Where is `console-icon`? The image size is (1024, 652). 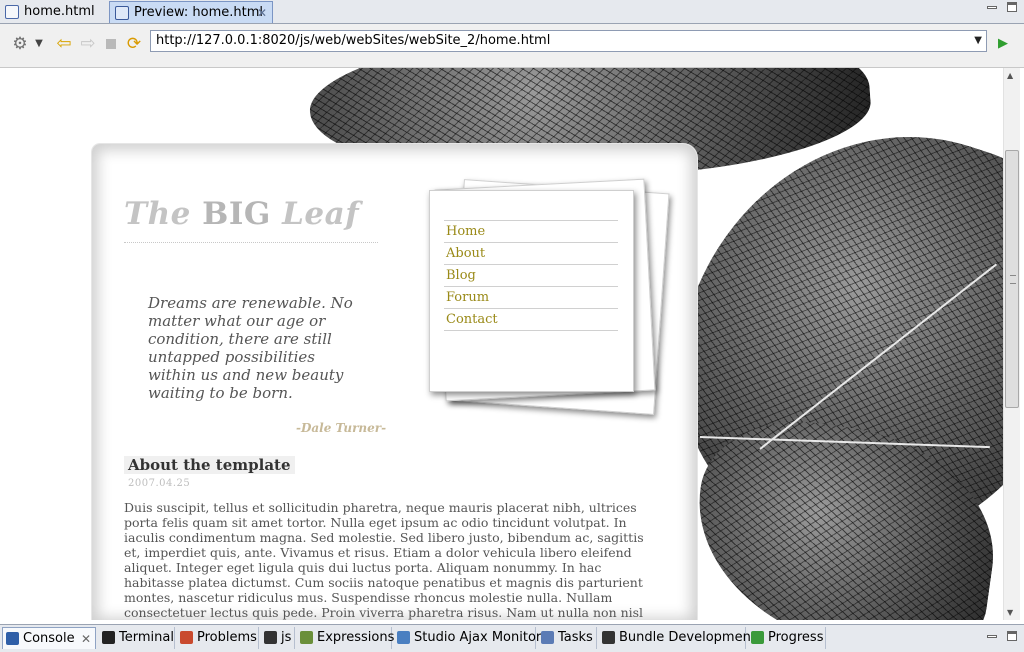 console-icon is located at coordinates (12, 638).